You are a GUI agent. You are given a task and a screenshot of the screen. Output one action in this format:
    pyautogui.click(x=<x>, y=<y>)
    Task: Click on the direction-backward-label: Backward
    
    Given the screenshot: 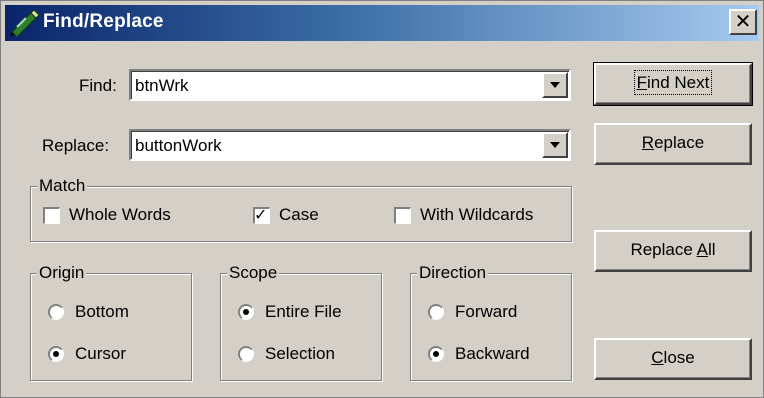 What is the action you would take?
    pyautogui.click(x=492, y=353)
    